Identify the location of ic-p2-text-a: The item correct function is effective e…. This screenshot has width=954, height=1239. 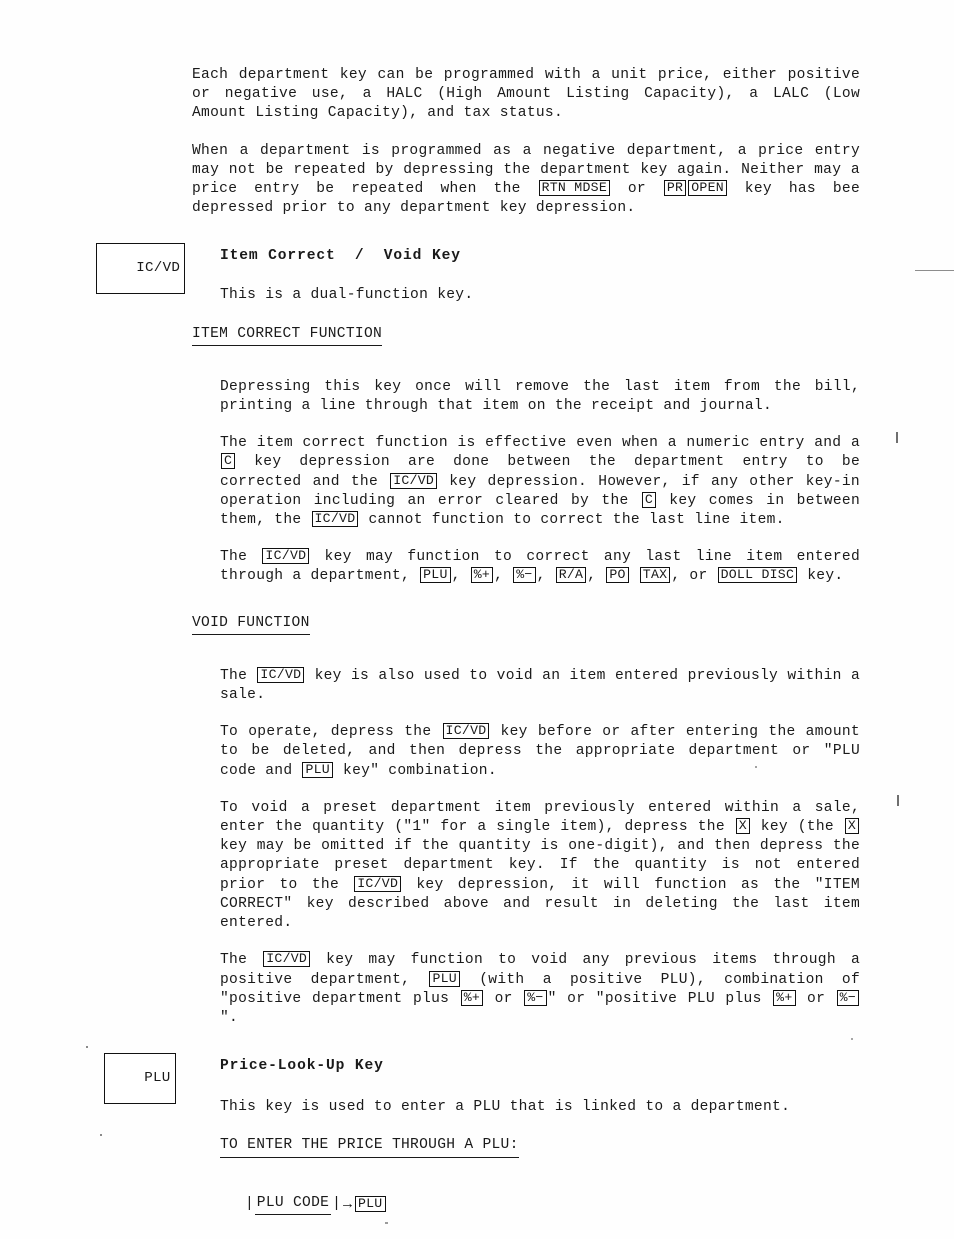
(540, 443).